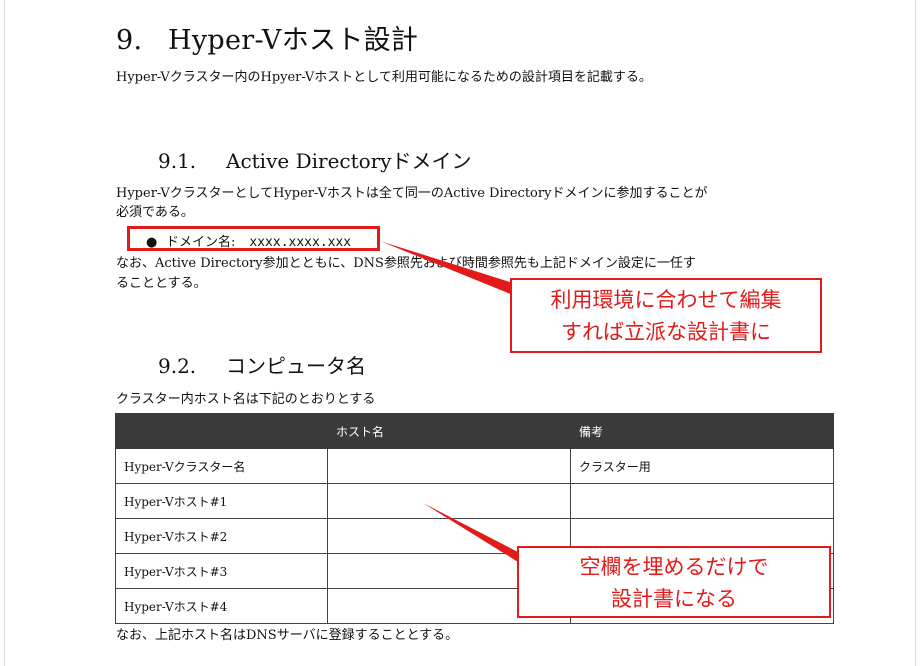  I want to click on subheading-title: Active Directoryドメイン, so click(349, 161).